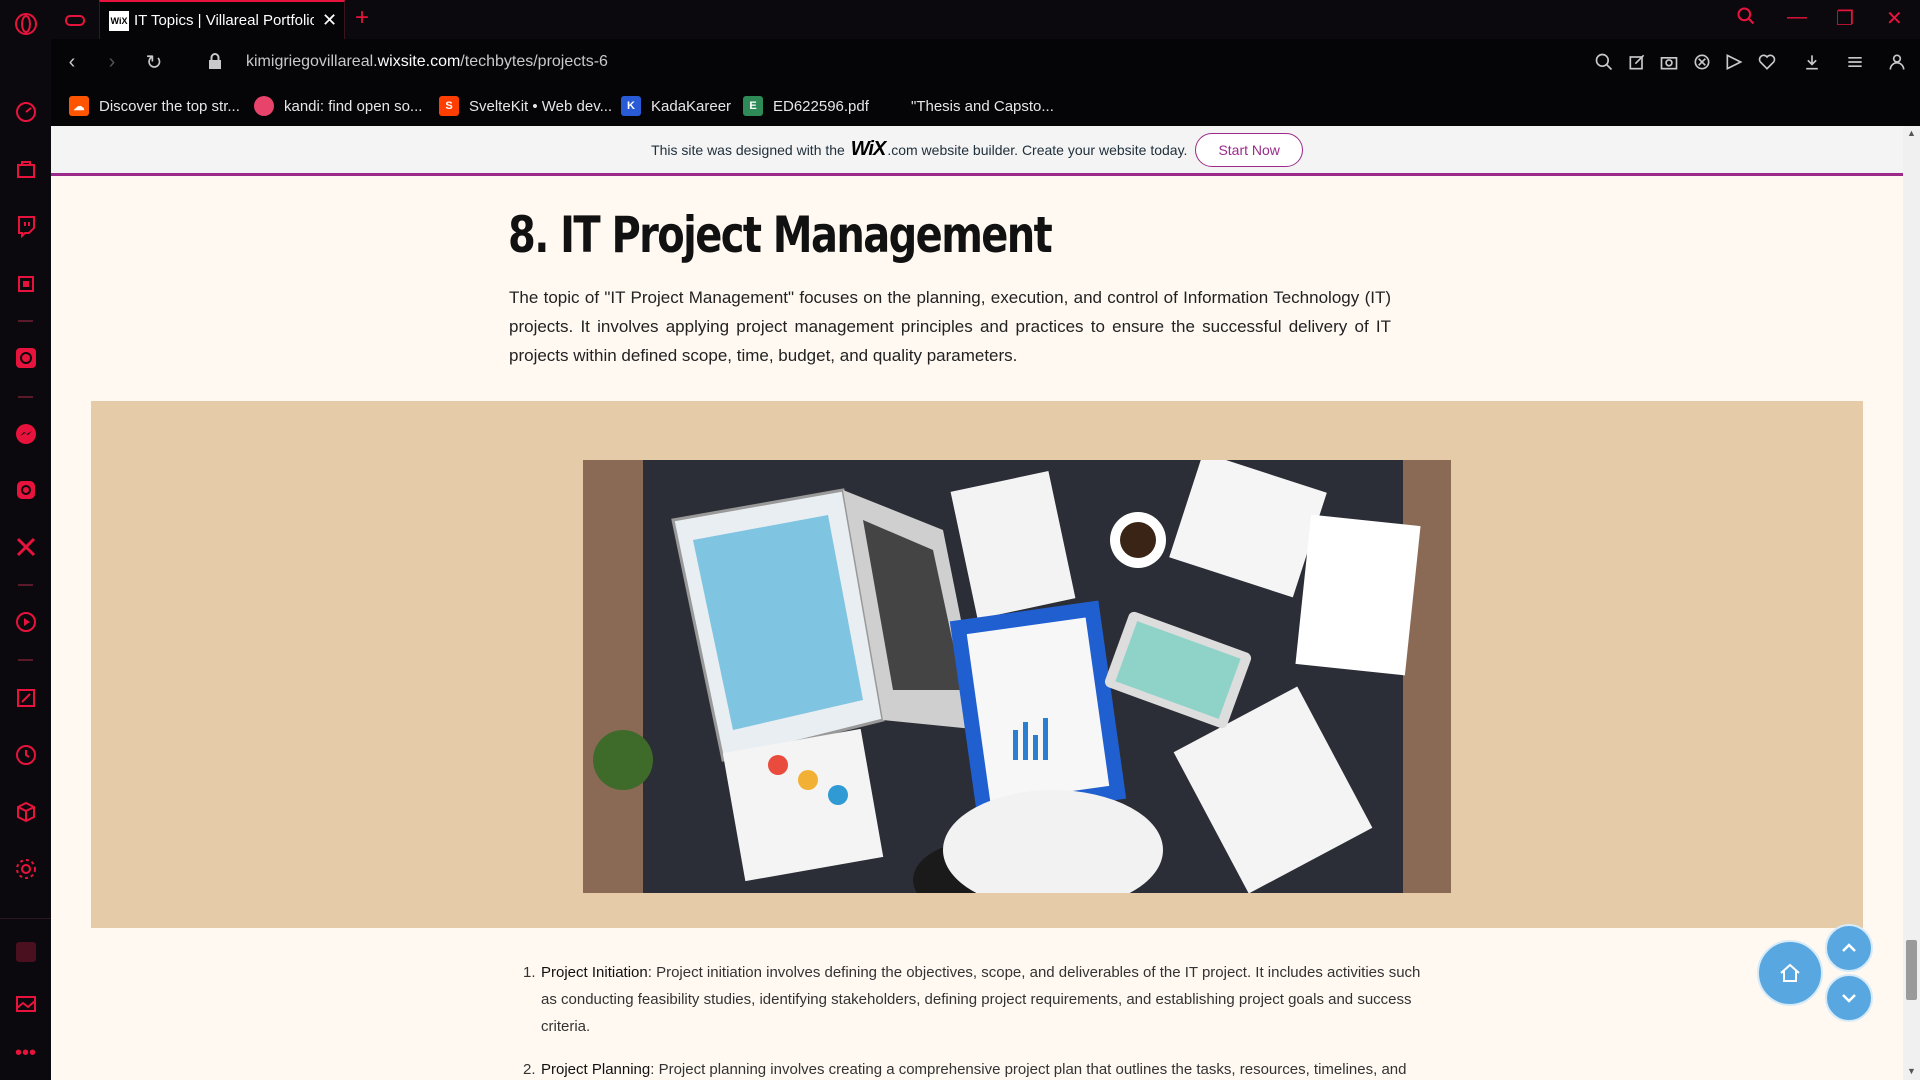 Image resolution: width=1920 pixels, height=1080 pixels. Describe the element at coordinates (25, 357) in the screenshot. I see `chatgpt-icon` at that location.